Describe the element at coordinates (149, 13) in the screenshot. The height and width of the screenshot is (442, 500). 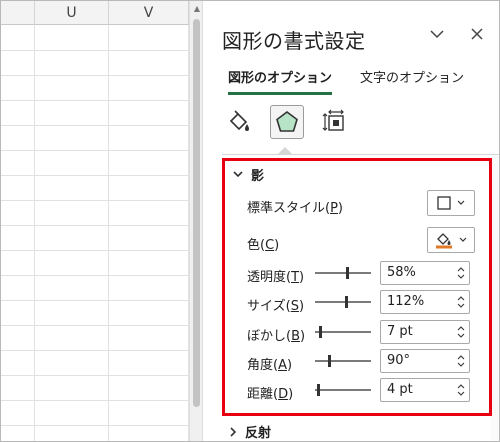
I see `column-header-v: V` at that location.